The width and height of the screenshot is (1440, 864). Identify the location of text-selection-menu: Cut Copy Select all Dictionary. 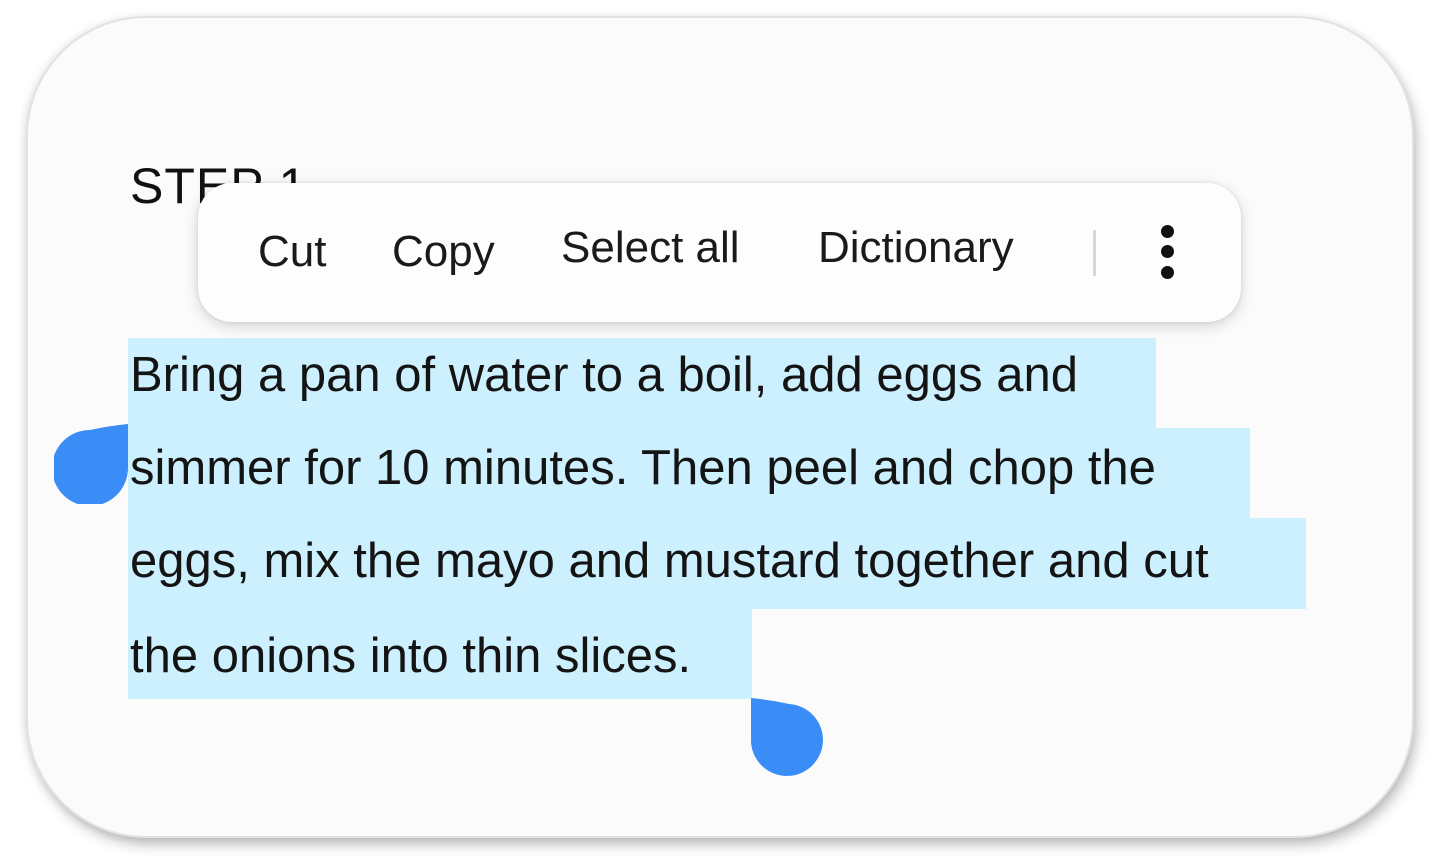
(719, 252).